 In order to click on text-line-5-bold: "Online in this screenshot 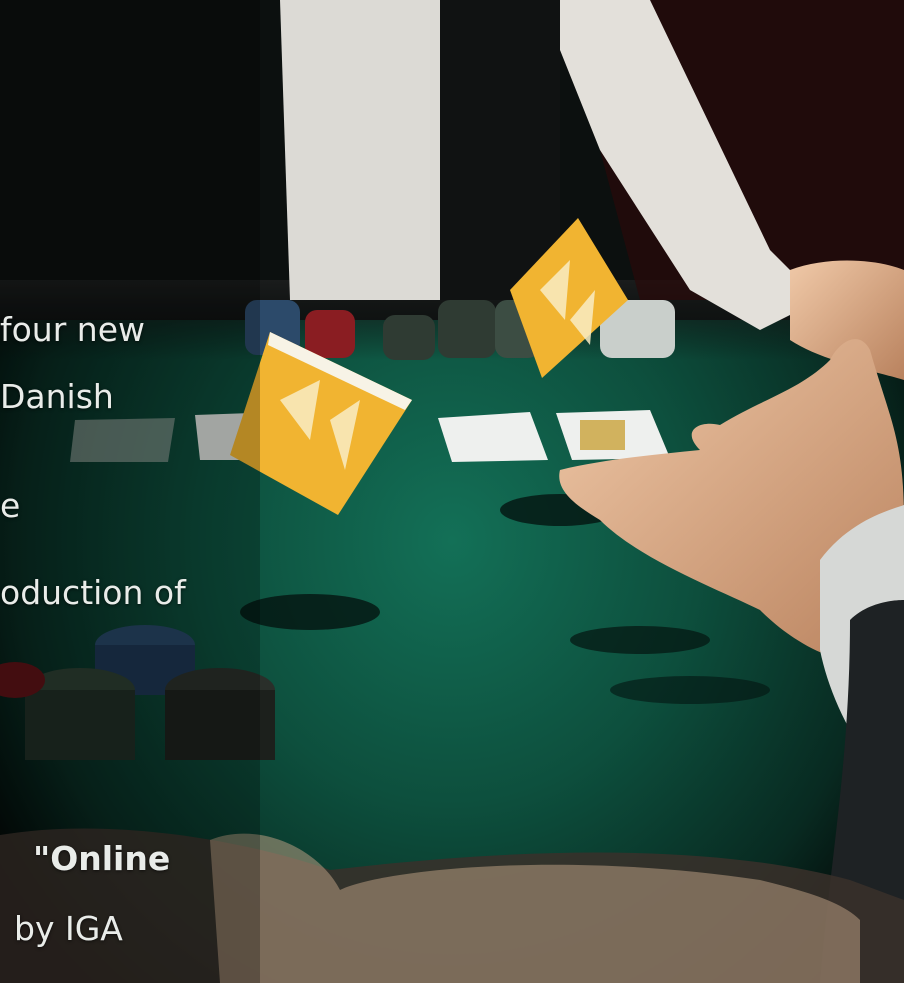, I will do `click(102, 858)`.